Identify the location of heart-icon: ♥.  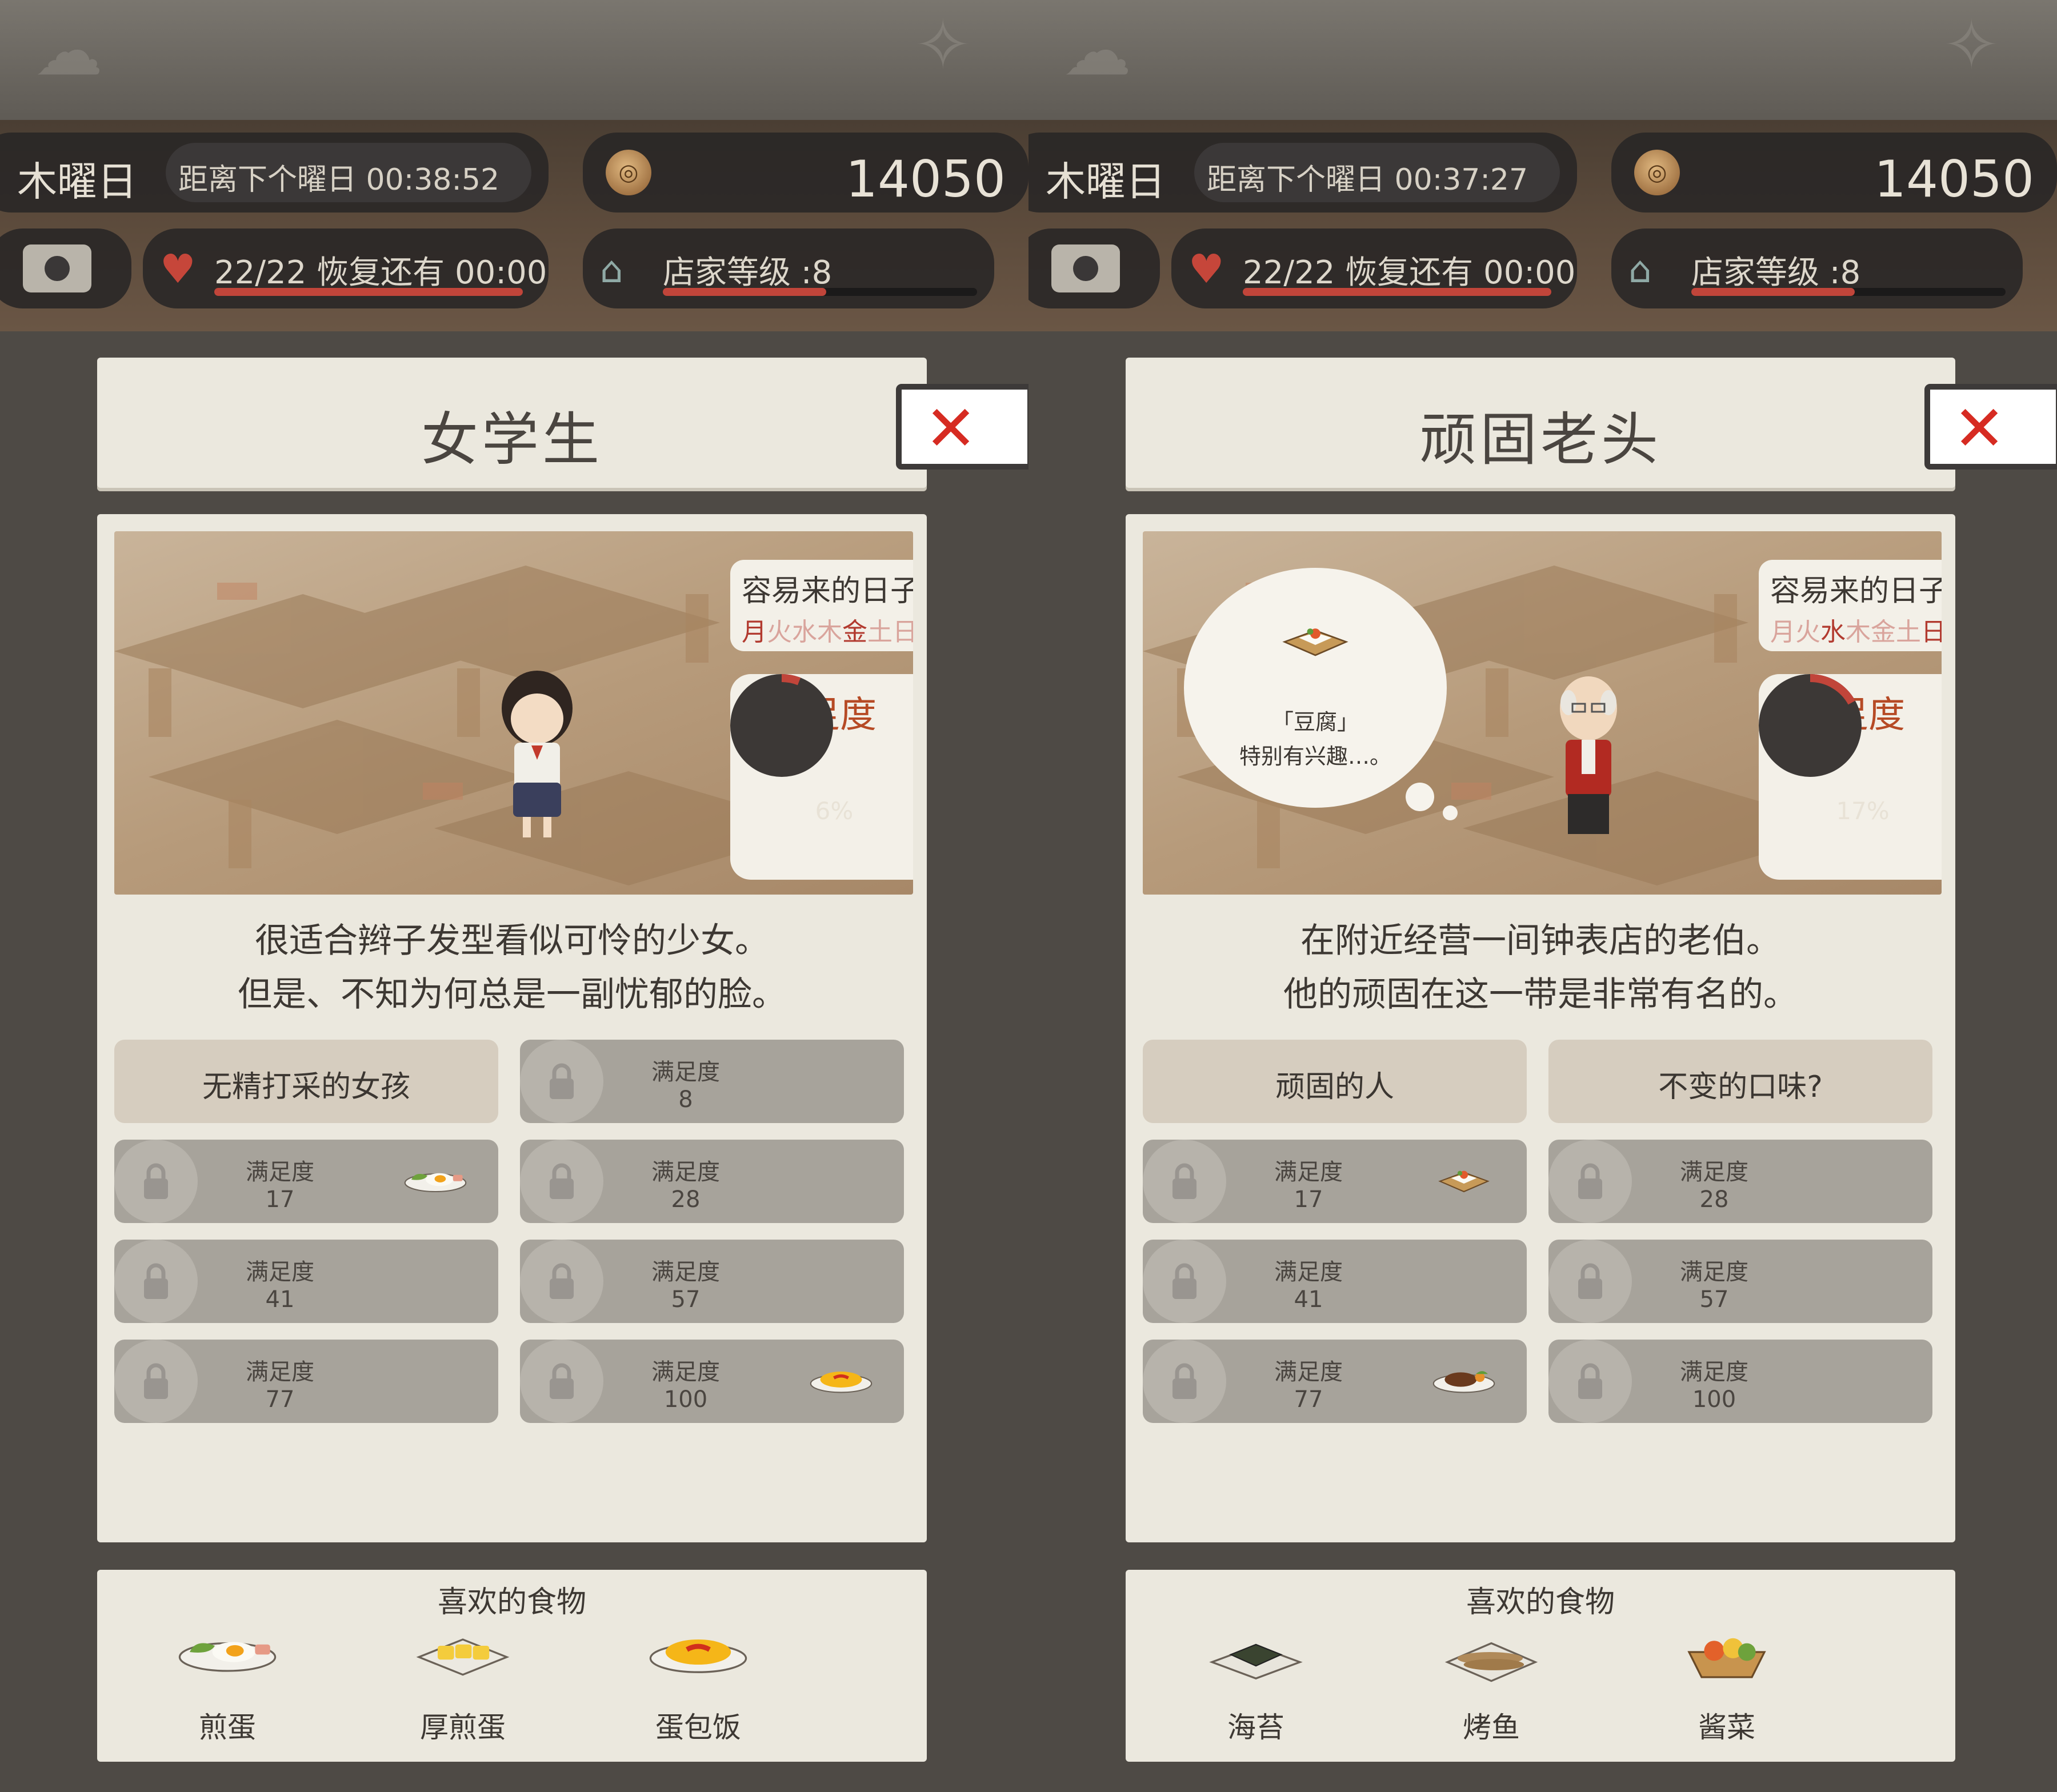
(178, 269).